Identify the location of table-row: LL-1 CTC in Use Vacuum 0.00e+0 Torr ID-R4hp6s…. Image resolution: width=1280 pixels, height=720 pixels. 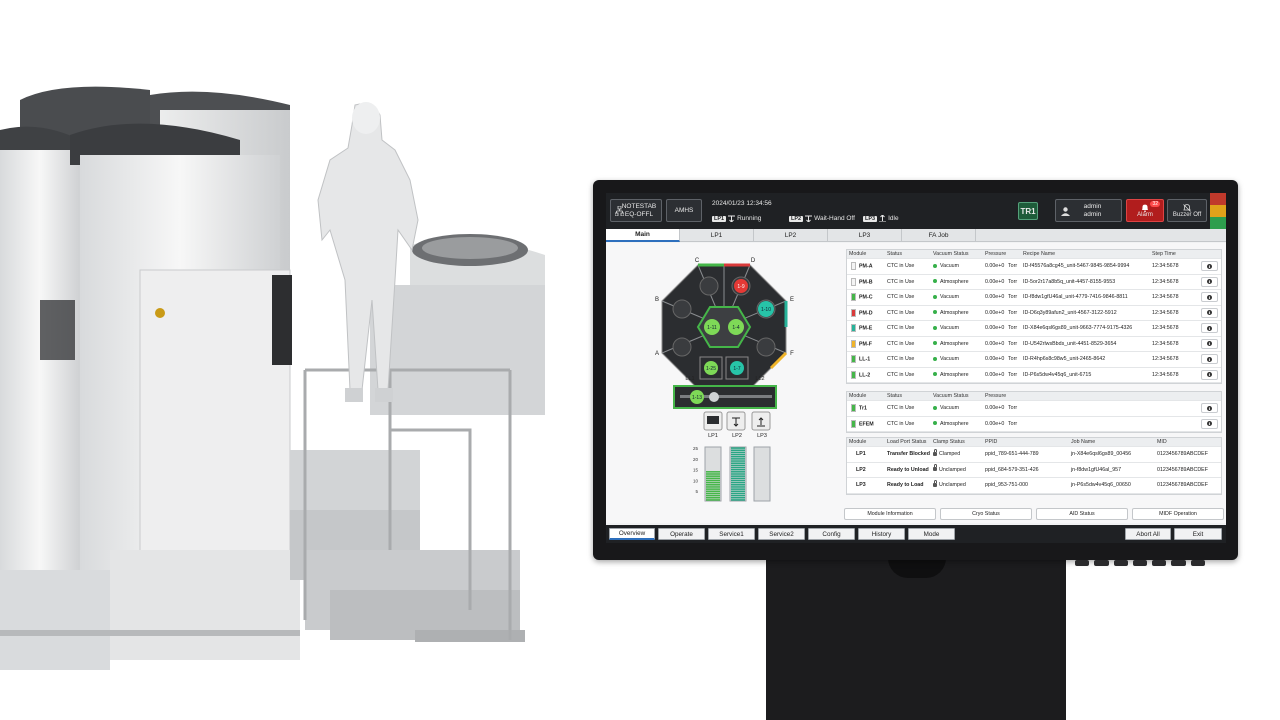
(1034, 360).